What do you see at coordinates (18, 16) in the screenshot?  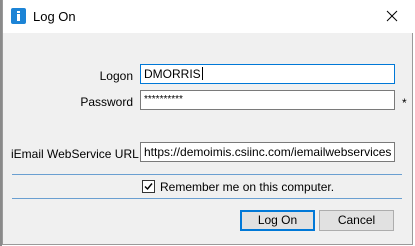 I see `info-icon` at bounding box center [18, 16].